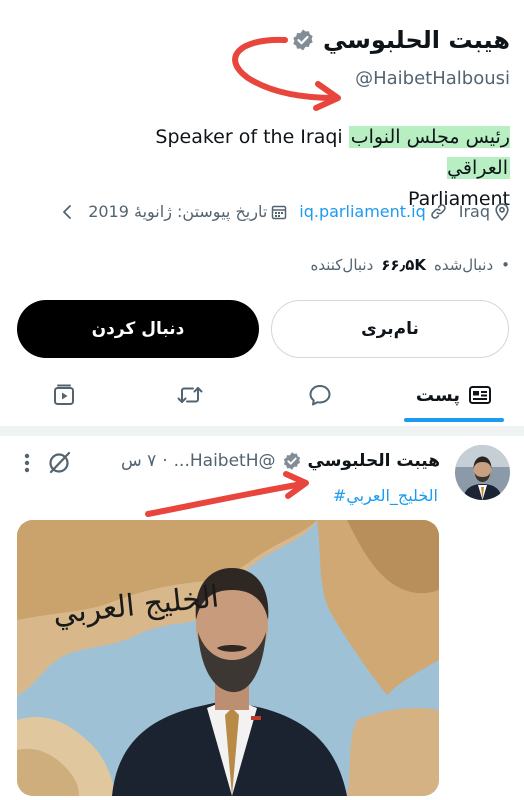  What do you see at coordinates (138, 329) in the screenshot?
I see `follow-button: دنبال کردن` at bounding box center [138, 329].